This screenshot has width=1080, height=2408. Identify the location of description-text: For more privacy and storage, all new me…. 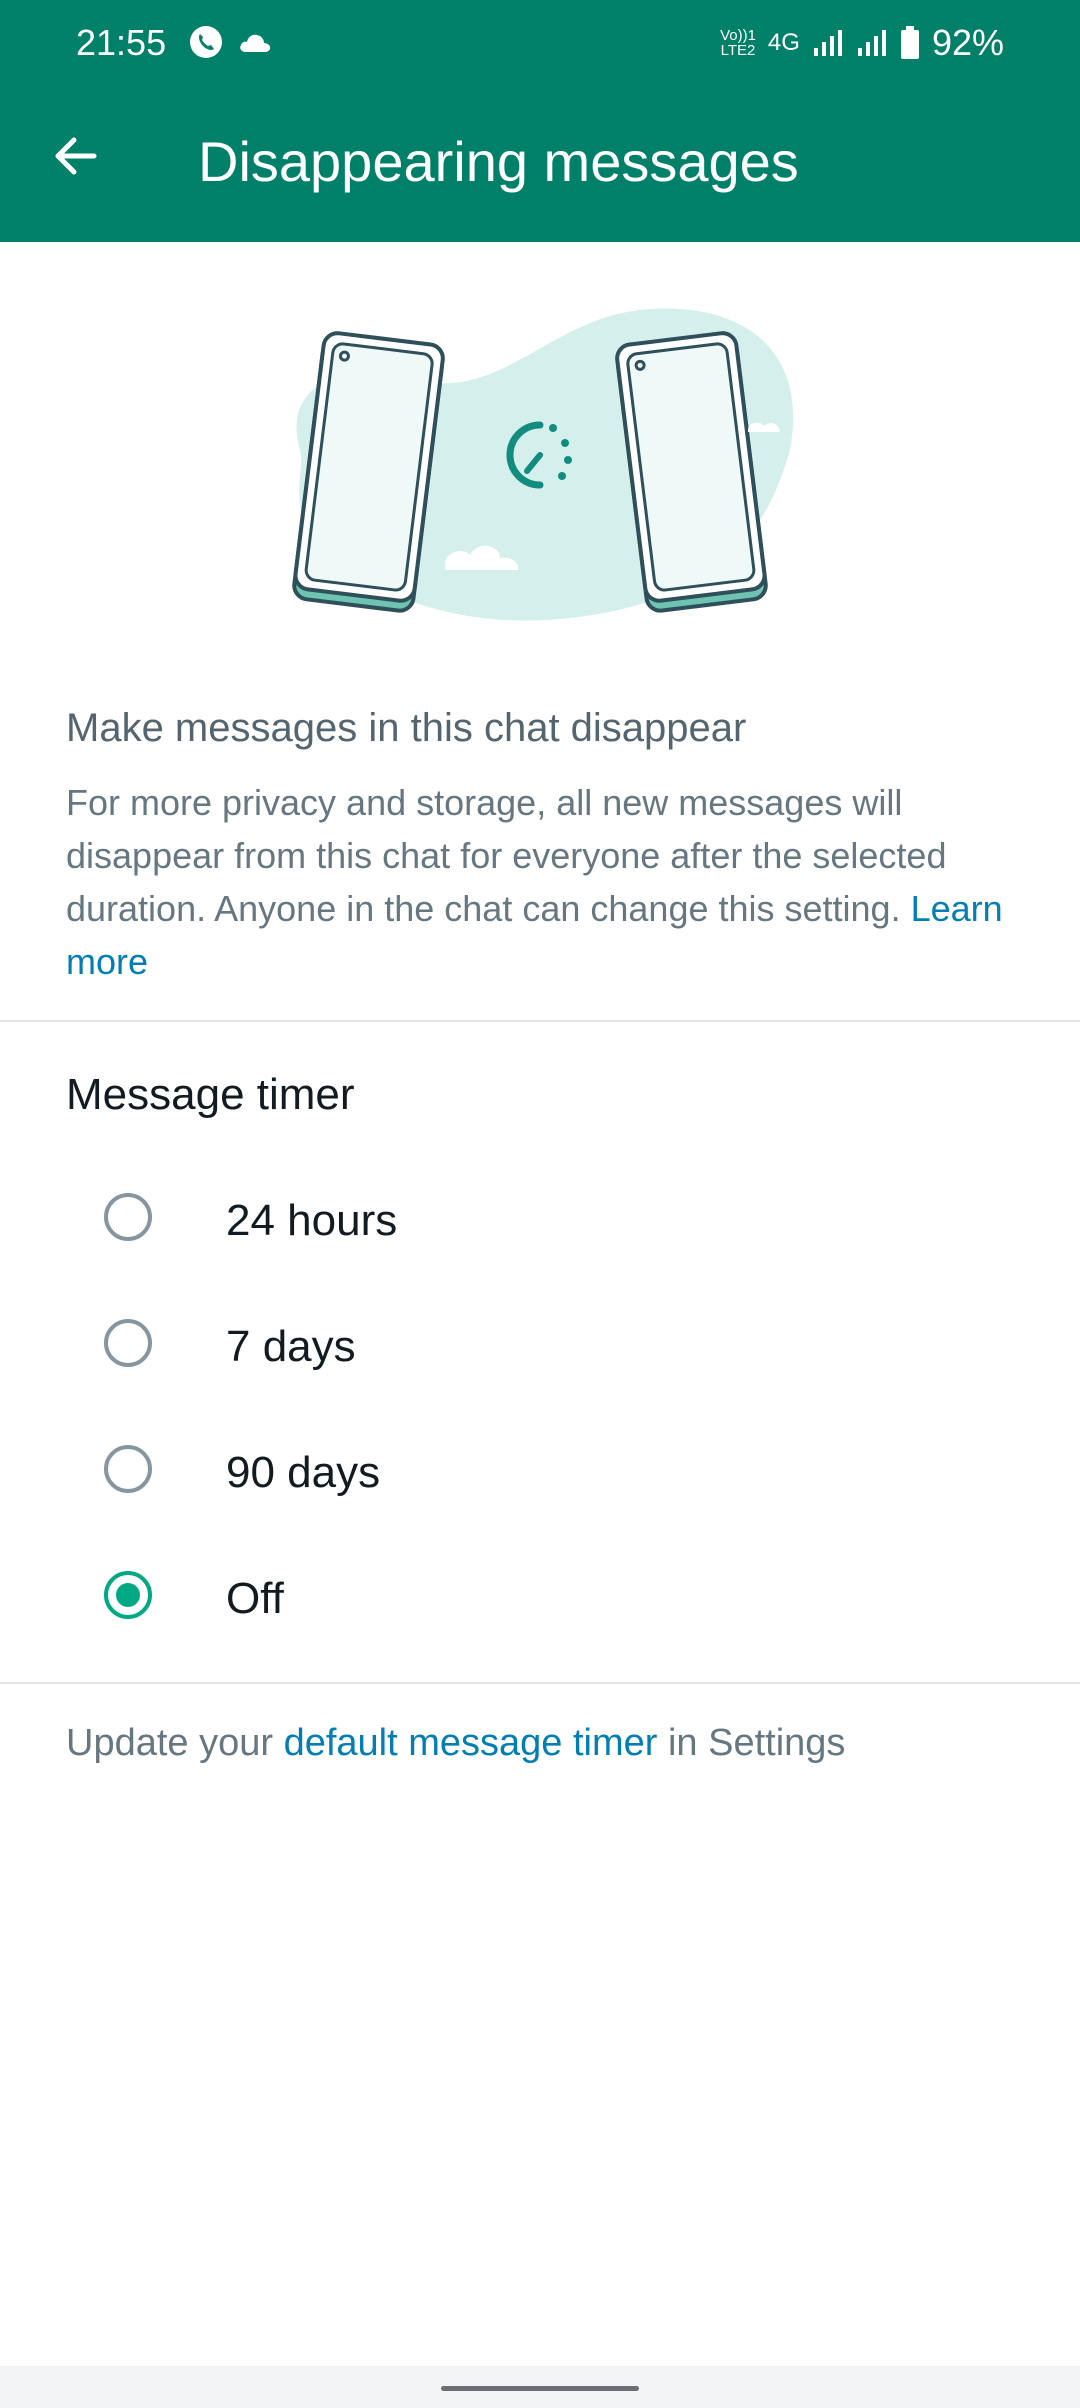
(506, 855).